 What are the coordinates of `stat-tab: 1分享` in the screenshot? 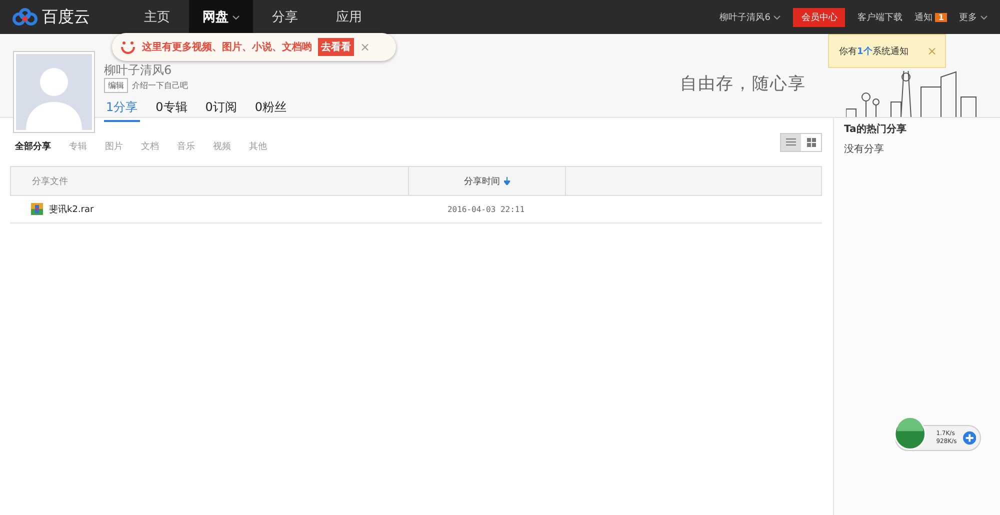 It's located at (122, 110).